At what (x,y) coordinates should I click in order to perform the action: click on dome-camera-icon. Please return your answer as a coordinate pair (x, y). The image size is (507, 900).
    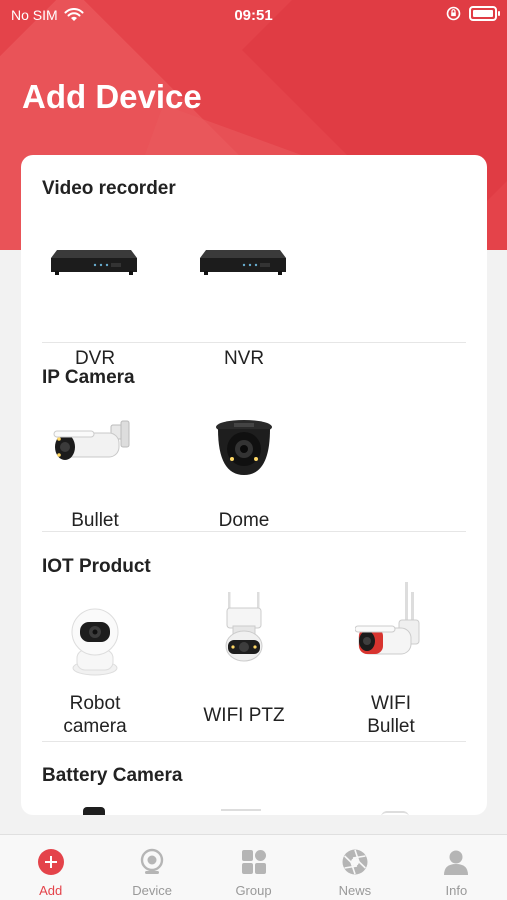
    Looking at the image, I should click on (244, 447).